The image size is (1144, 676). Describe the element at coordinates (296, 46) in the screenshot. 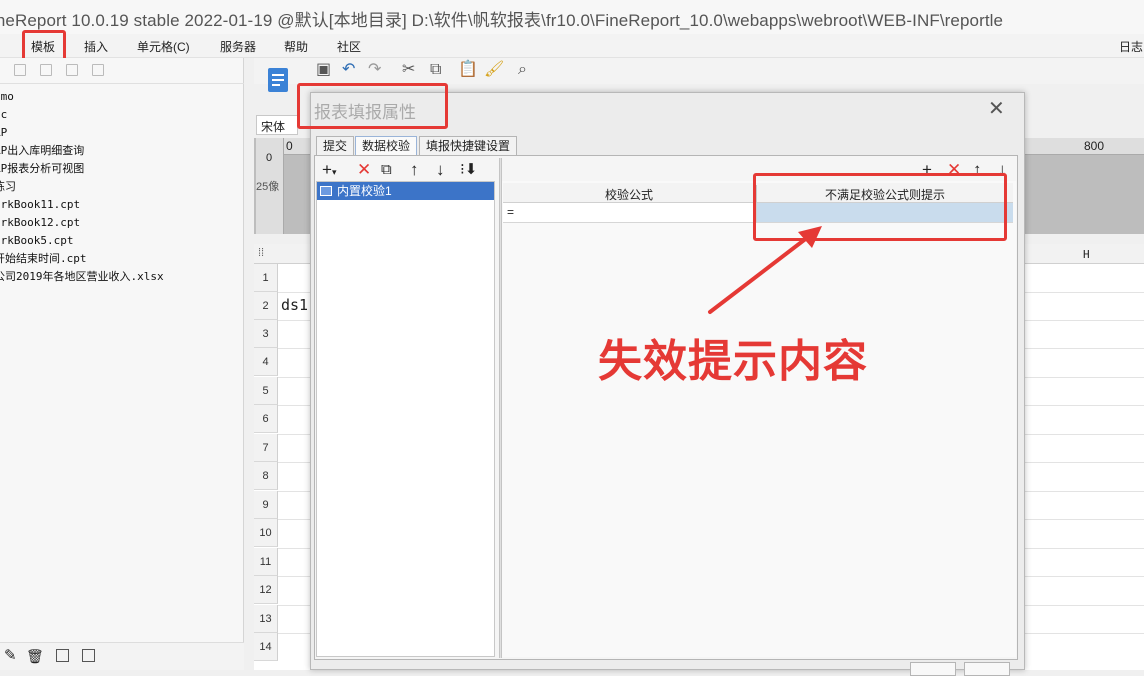

I see `menu-help: 帮助` at that location.